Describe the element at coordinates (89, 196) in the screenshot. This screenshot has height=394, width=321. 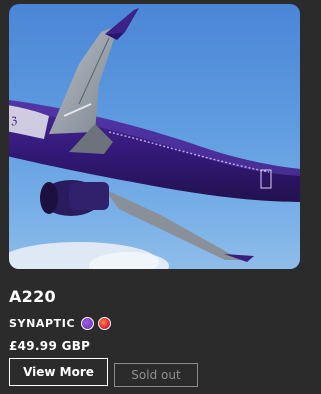
I see `engine-body` at that location.